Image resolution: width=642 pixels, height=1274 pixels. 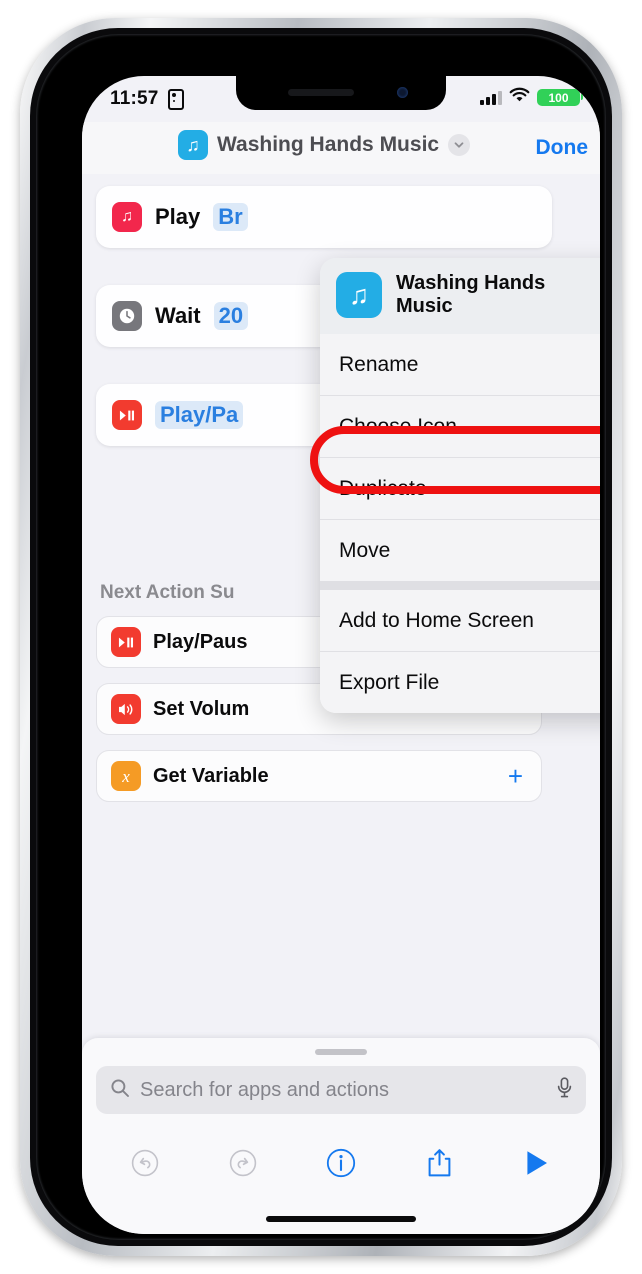 I want to click on section-heading: Next Action Su, so click(x=167, y=592).